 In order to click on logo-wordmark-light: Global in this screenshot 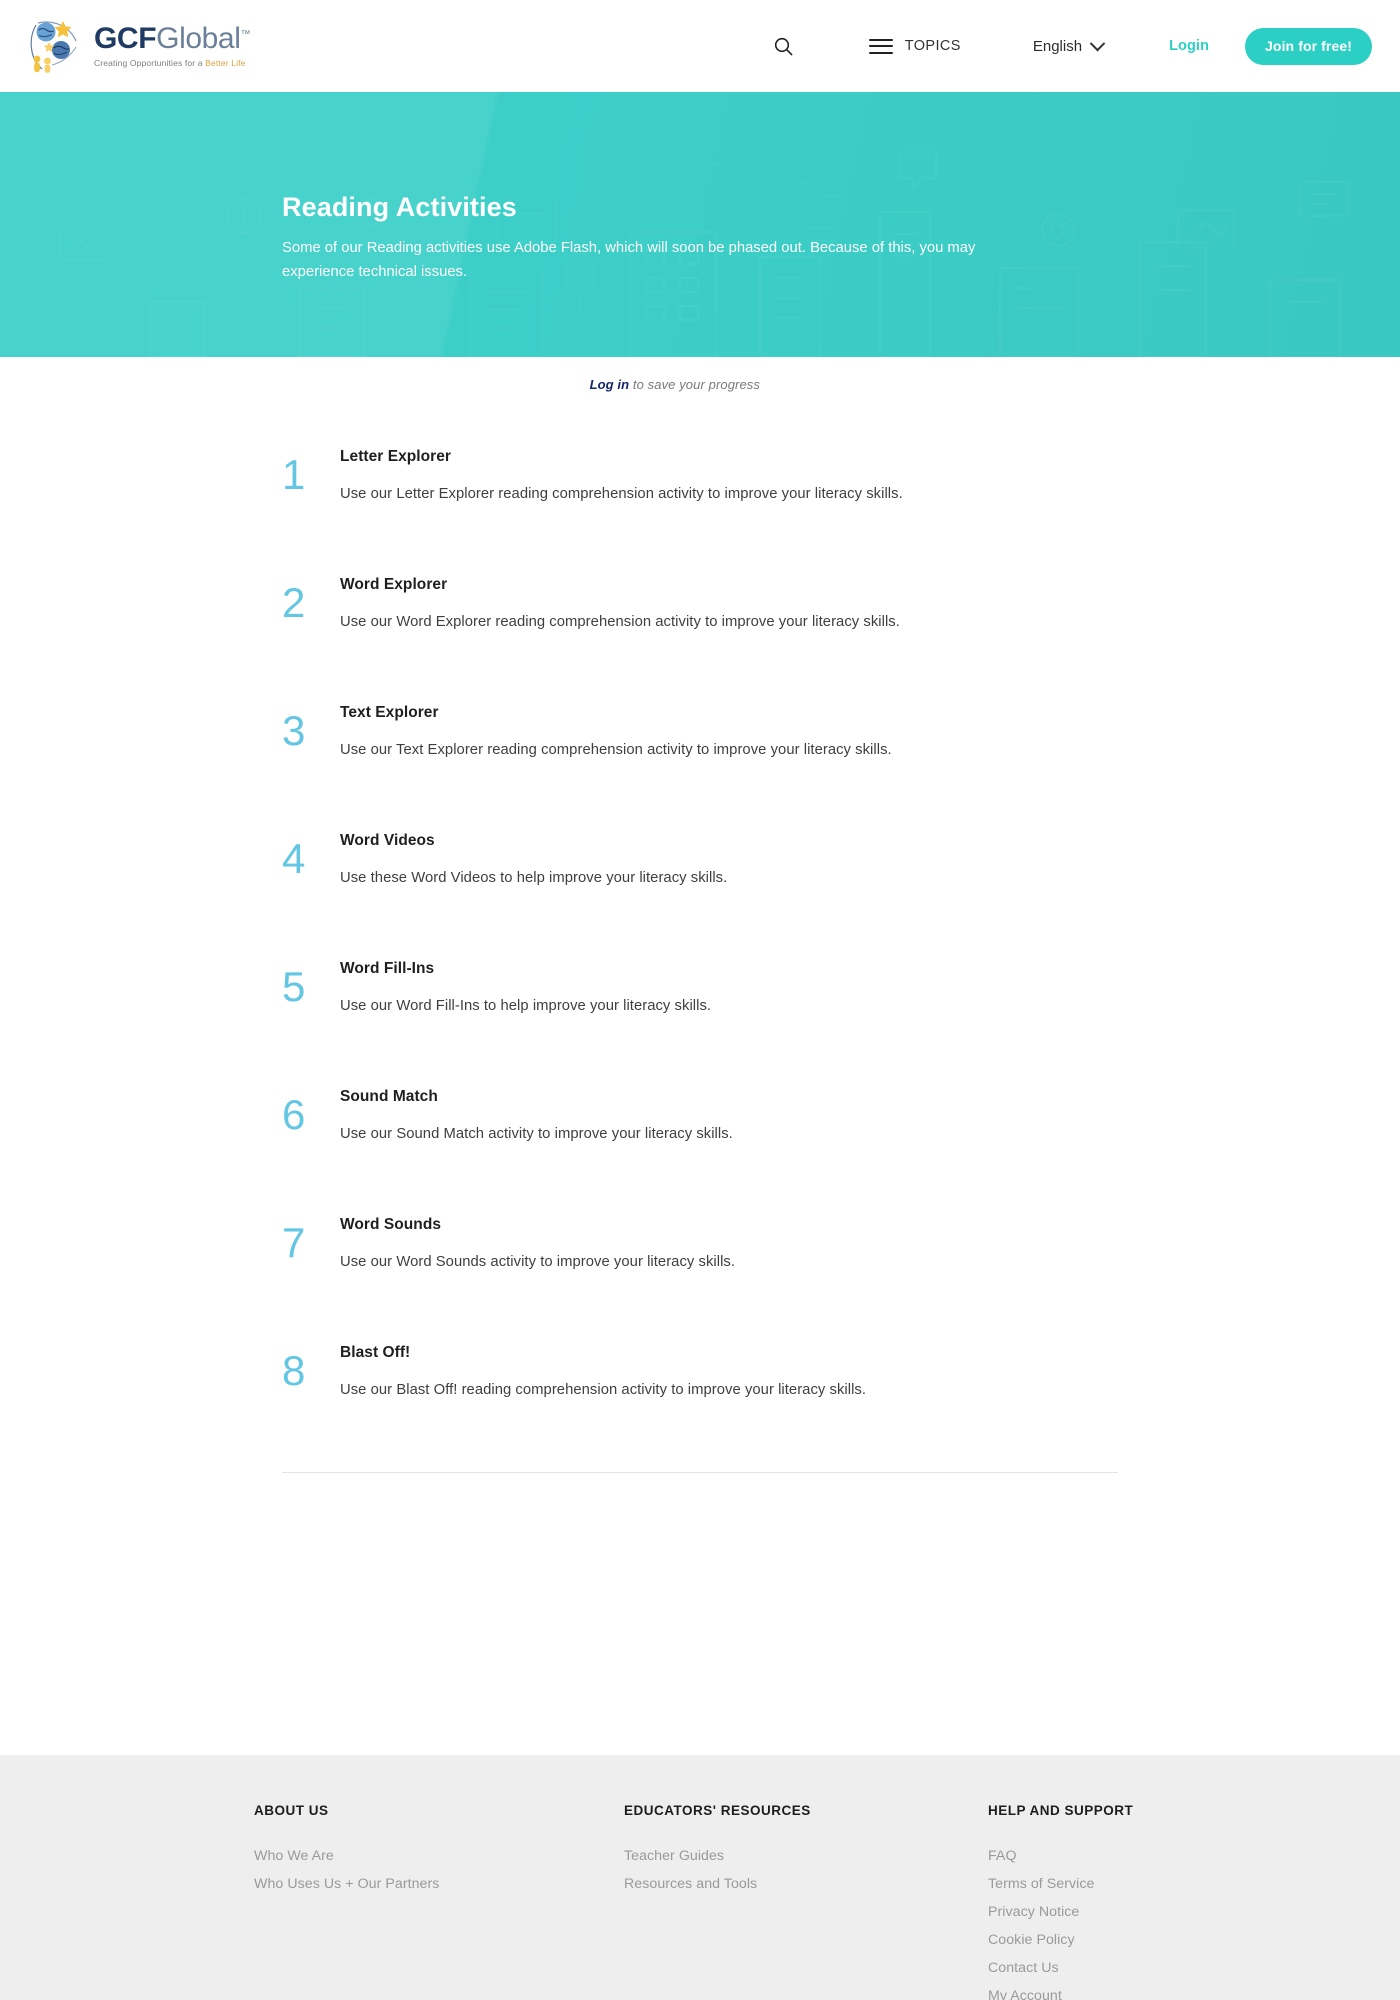, I will do `click(198, 39)`.